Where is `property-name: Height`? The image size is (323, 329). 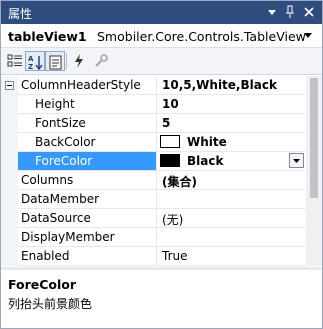 property-name: Height is located at coordinates (55, 104).